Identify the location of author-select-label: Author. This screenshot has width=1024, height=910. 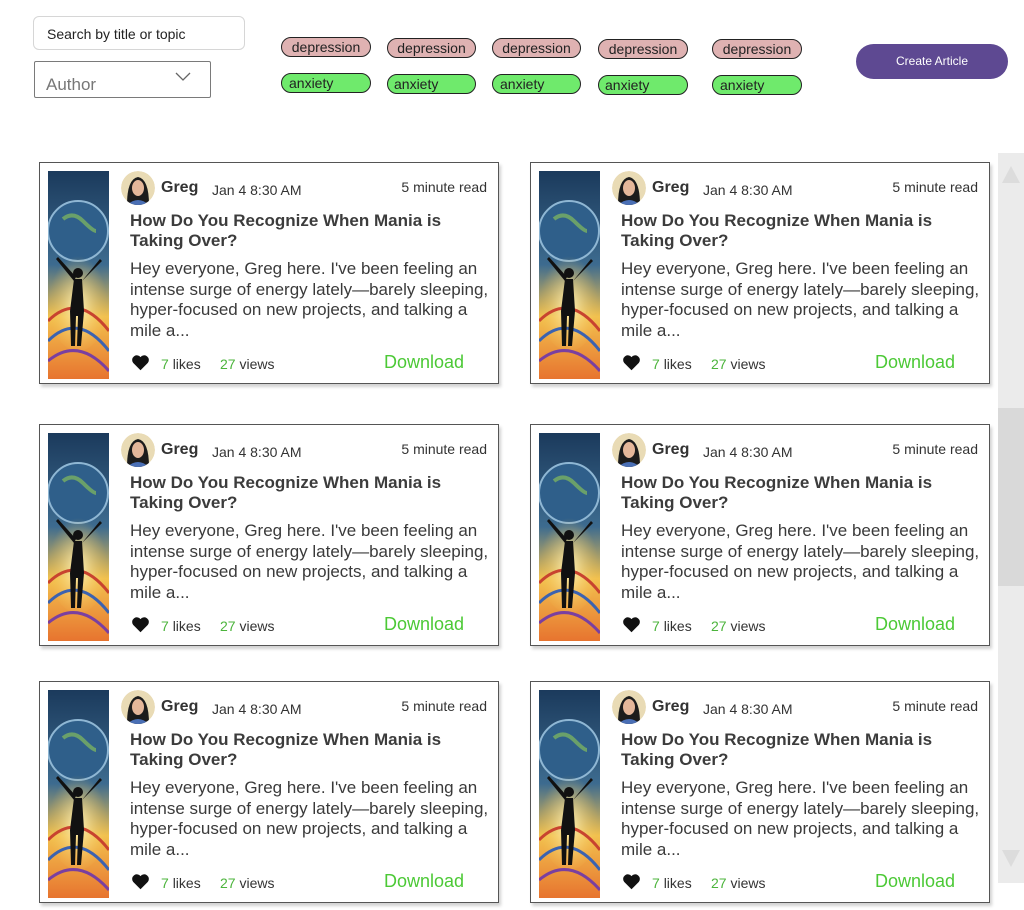
(71, 84).